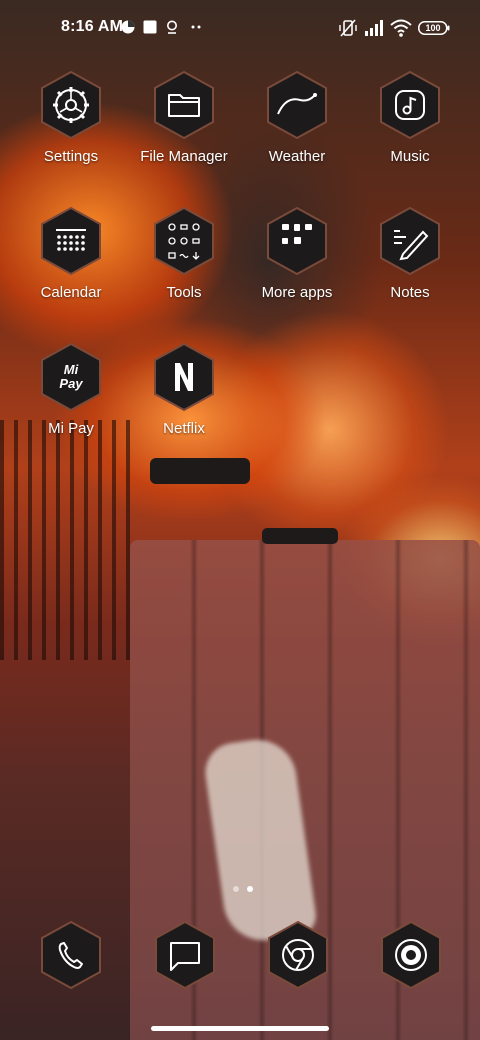 The image size is (480, 1040). What do you see at coordinates (184, 292) in the screenshot?
I see `app-label: Tools` at bounding box center [184, 292].